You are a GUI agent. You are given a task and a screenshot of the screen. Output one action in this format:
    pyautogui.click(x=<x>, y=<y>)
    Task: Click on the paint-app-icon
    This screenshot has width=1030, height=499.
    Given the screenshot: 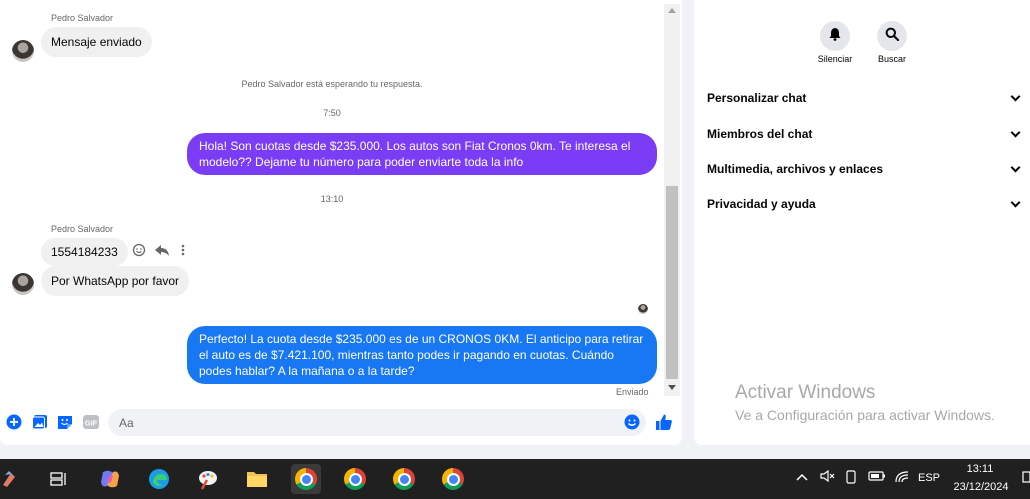 What is the action you would take?
    pyautogui.click(x=10, y=479)
    